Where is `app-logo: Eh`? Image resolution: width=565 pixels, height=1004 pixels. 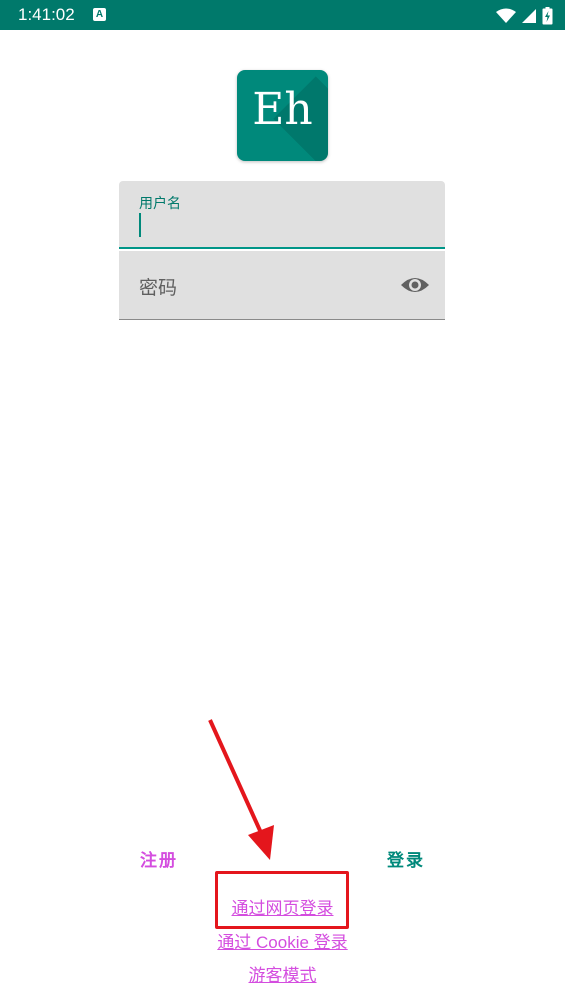
app-logo: Eh is located at coordinates (282, 115).